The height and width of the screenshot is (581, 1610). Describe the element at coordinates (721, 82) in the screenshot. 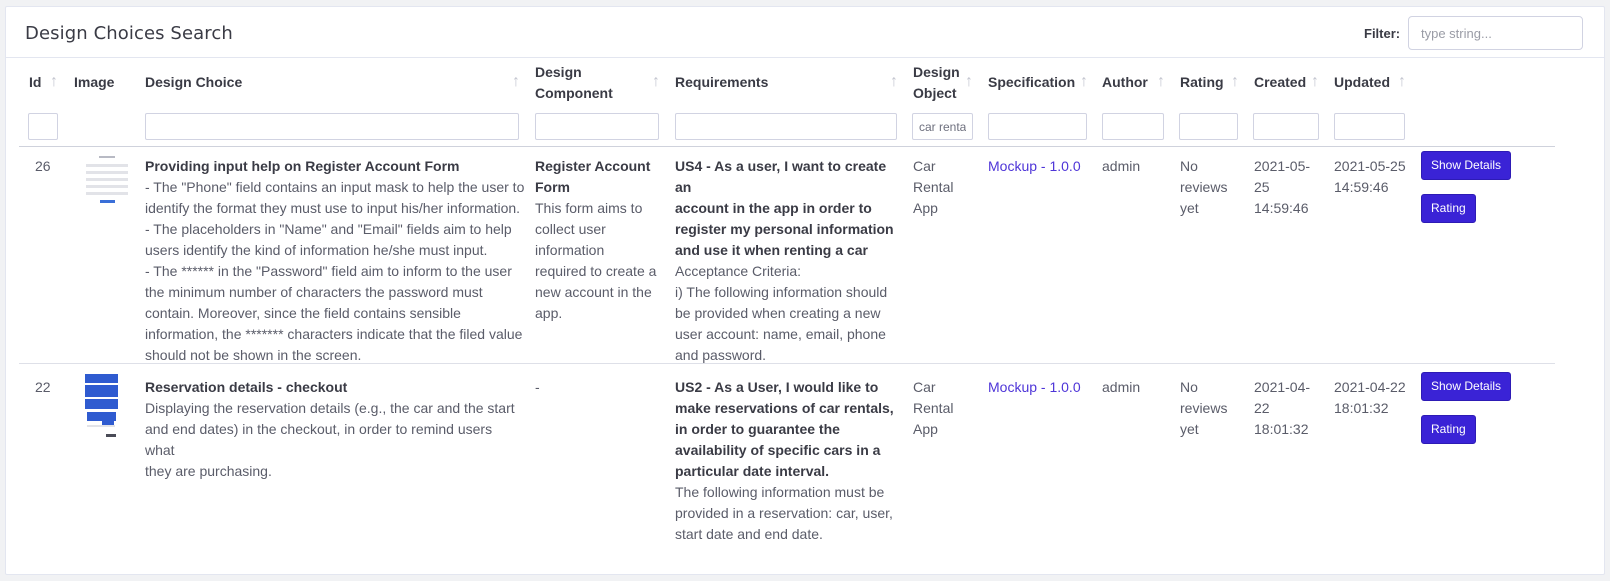

I see `column-header-requirements: Requirements` at that location.